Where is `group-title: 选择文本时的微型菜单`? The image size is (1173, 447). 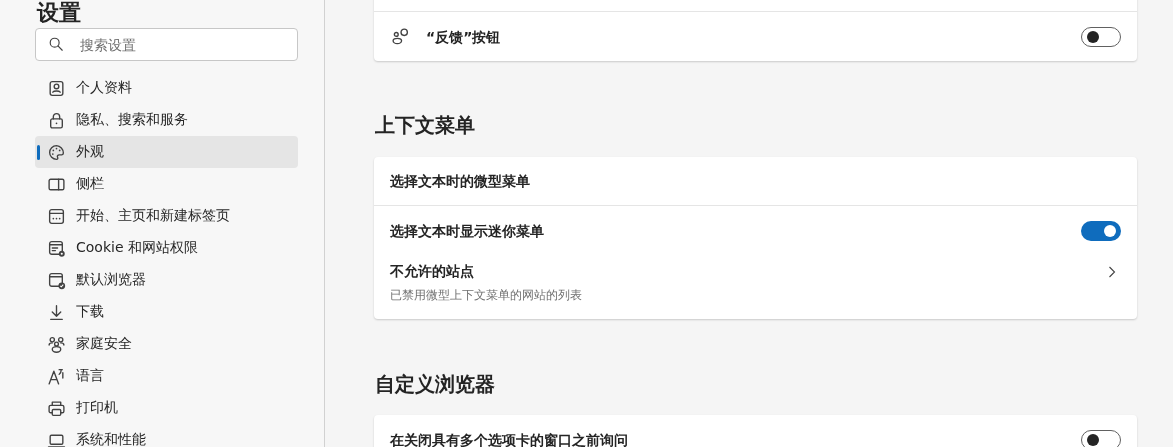 group-title: 选择文本时的微型菜单 is located at coordinates (460, 181).